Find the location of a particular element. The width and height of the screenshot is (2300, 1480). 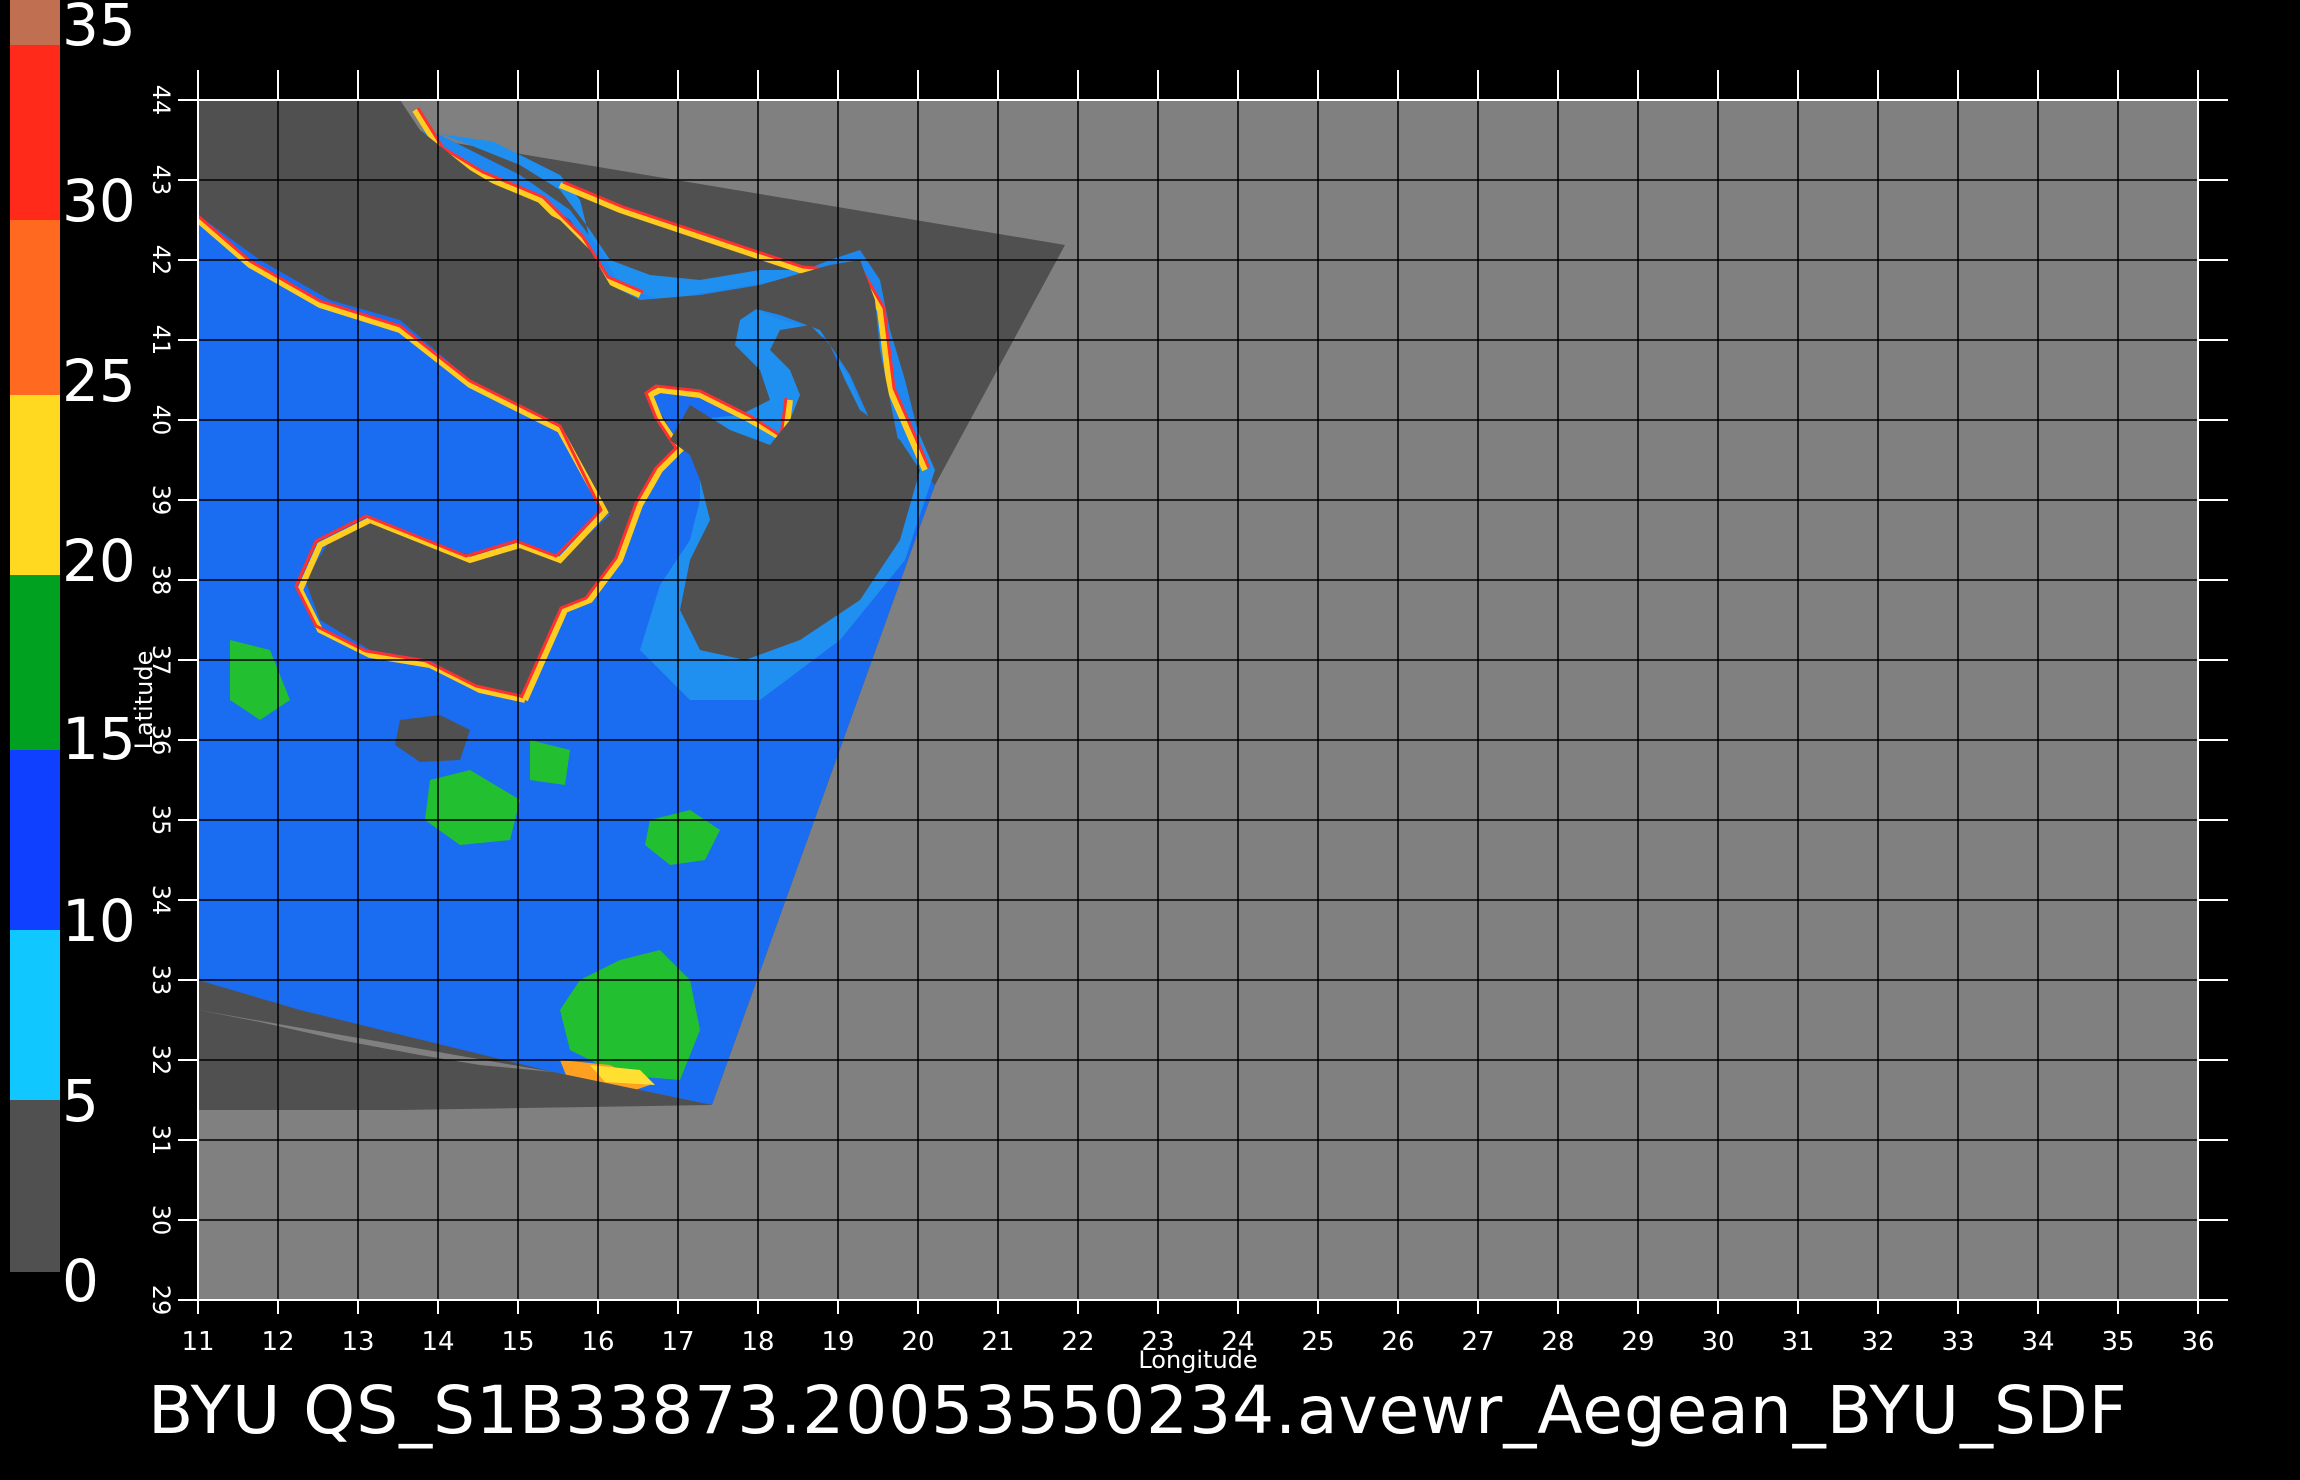

y-tick-label: 40 is located at coordinates (161, 420).